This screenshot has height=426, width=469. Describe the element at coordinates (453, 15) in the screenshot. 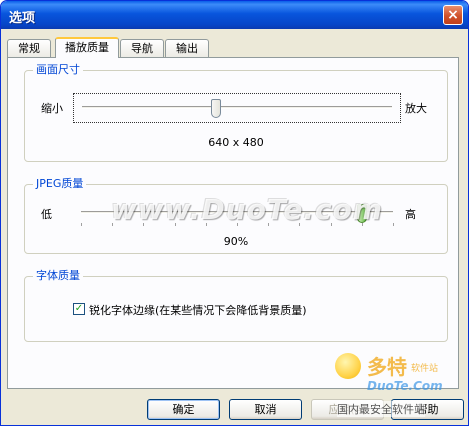

I see `close-icon: ×` at that location.